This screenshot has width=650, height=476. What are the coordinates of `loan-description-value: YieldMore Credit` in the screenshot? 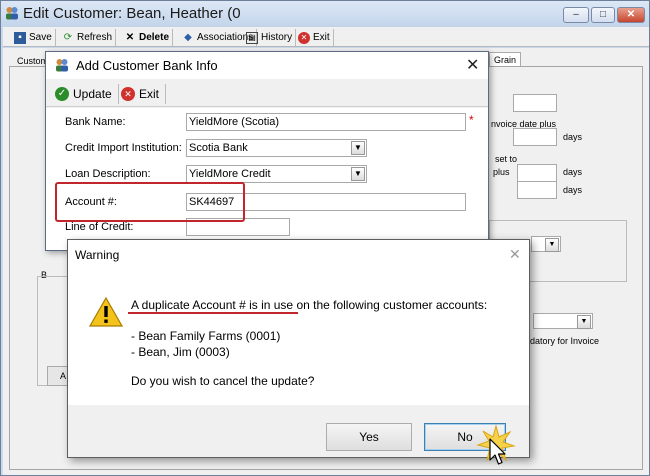 It's located at (230, 174).